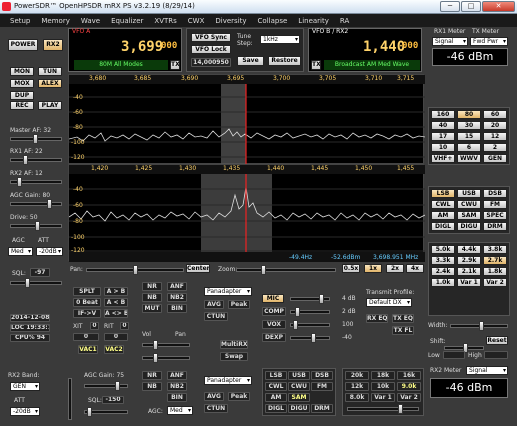  I want to click on rx2-peak-button: Peak, so click(239, 396).